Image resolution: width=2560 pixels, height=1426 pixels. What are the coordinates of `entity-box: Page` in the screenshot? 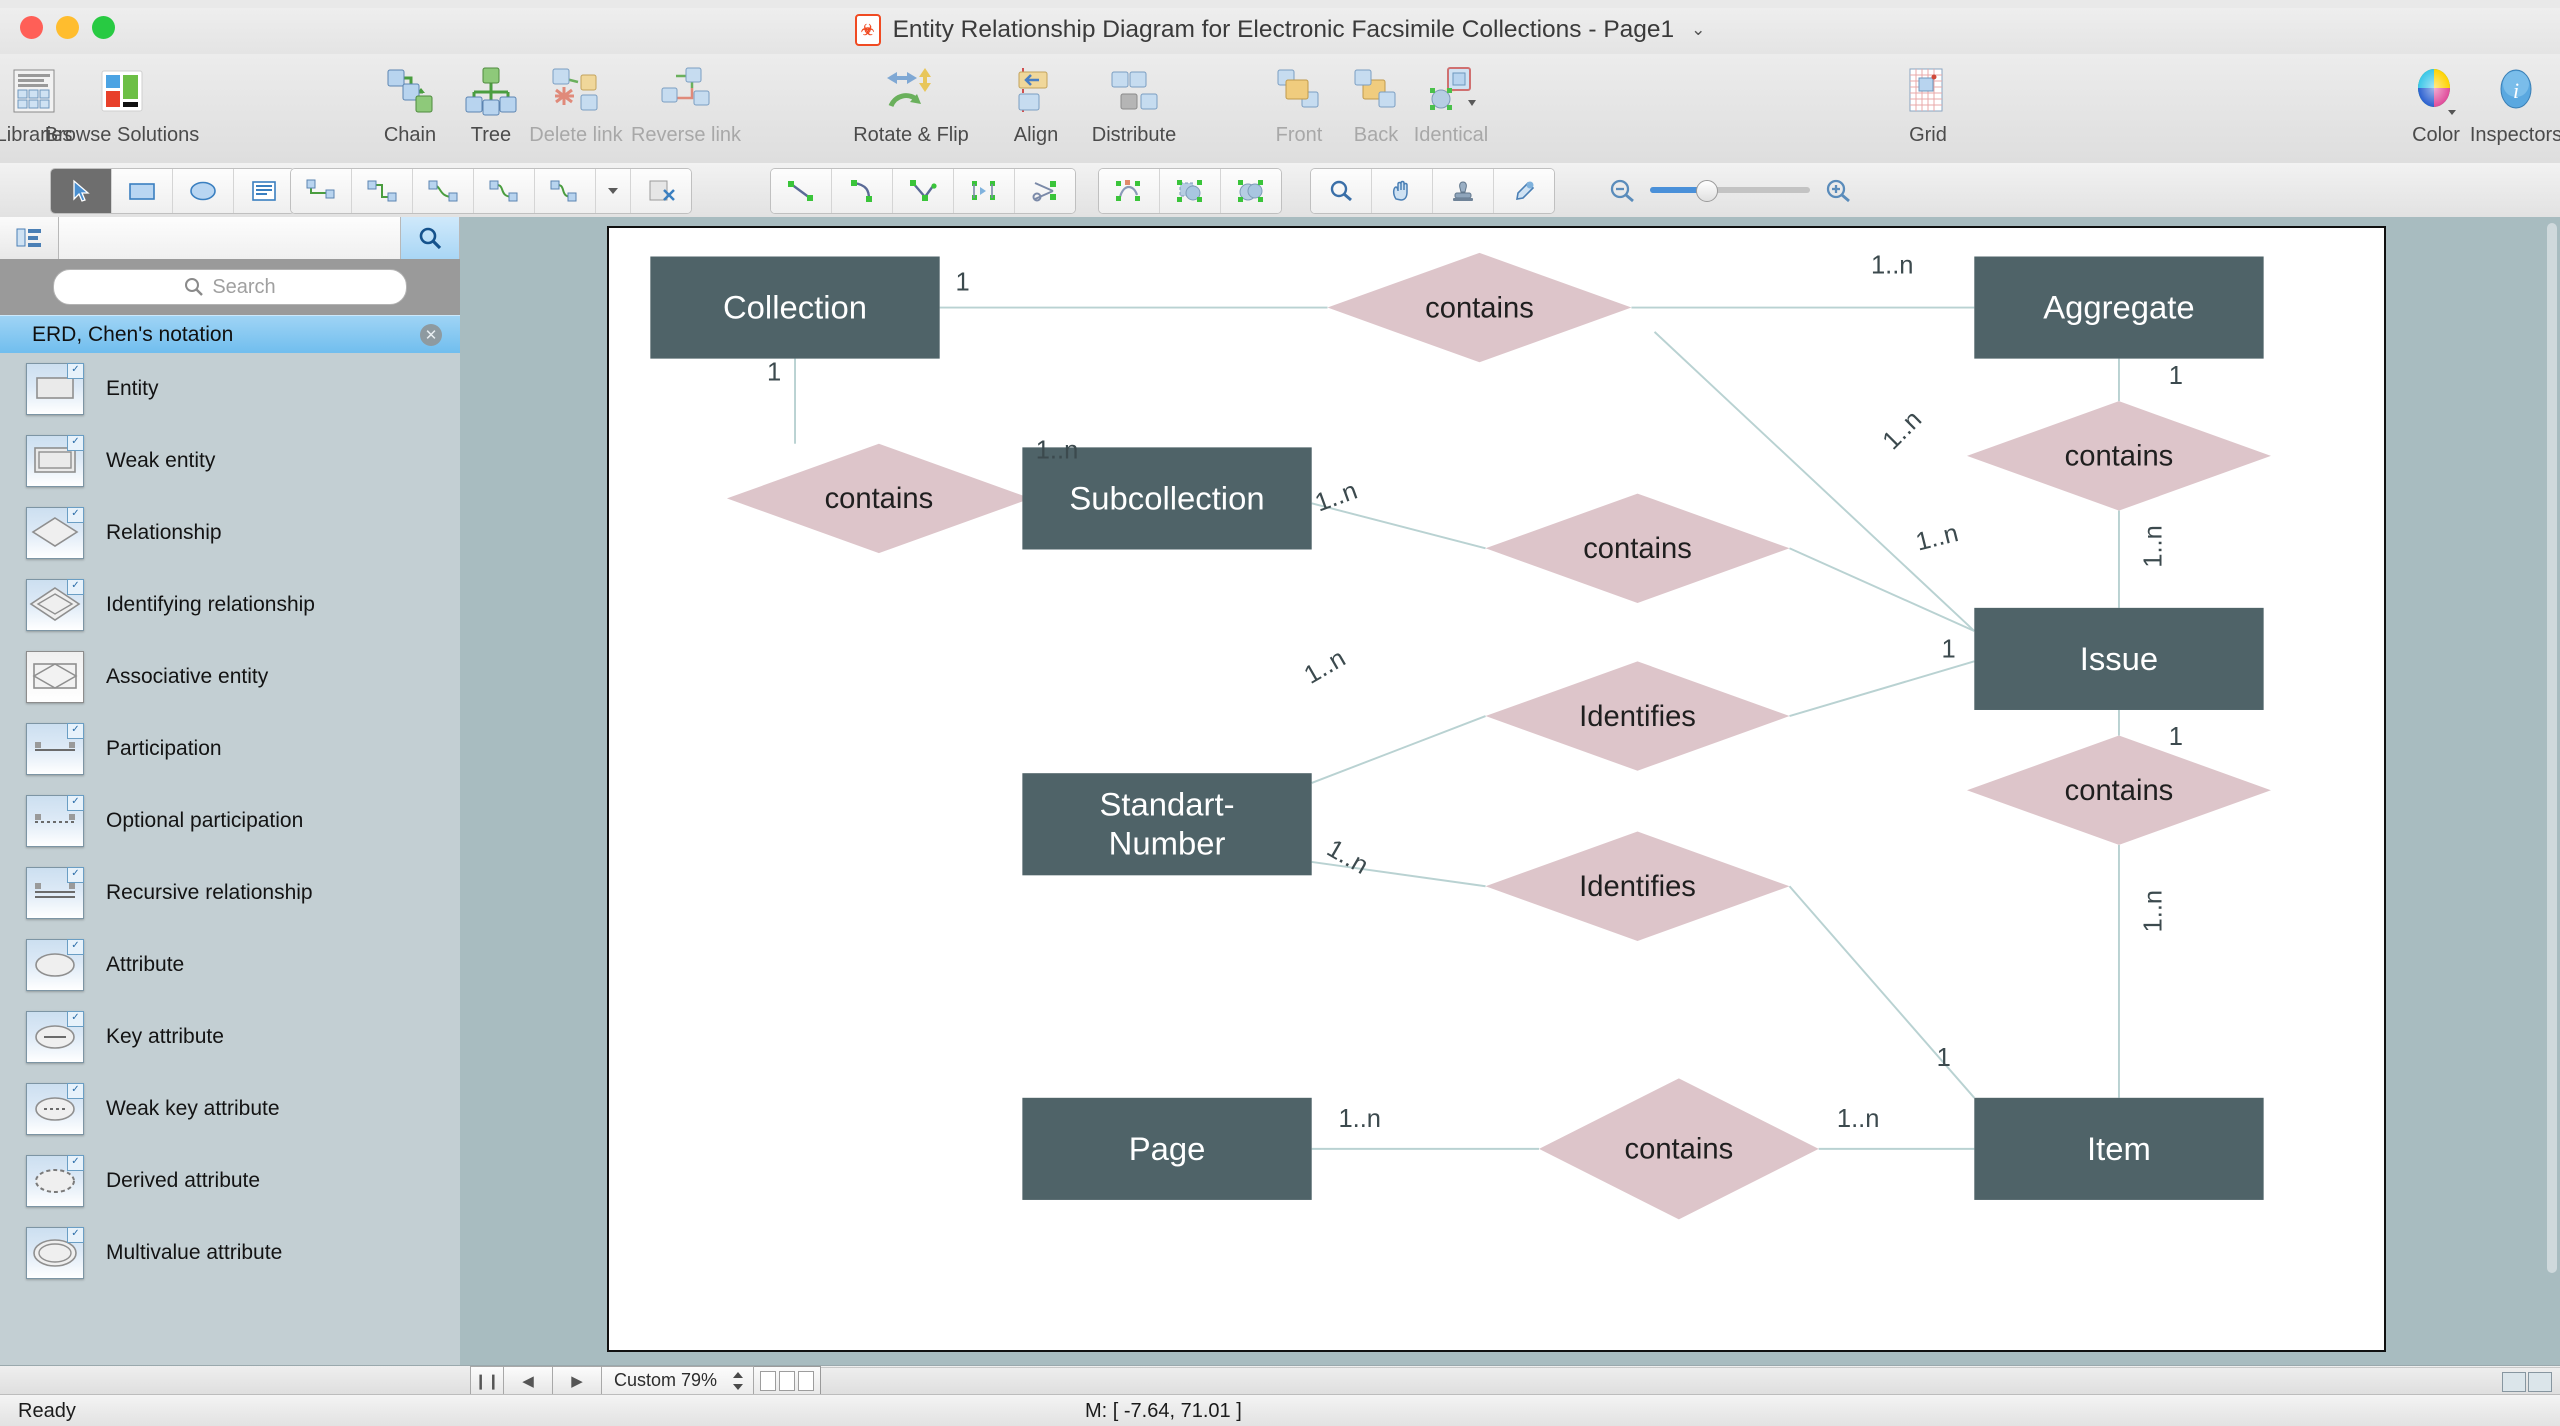 It's located at (1167, 1148).